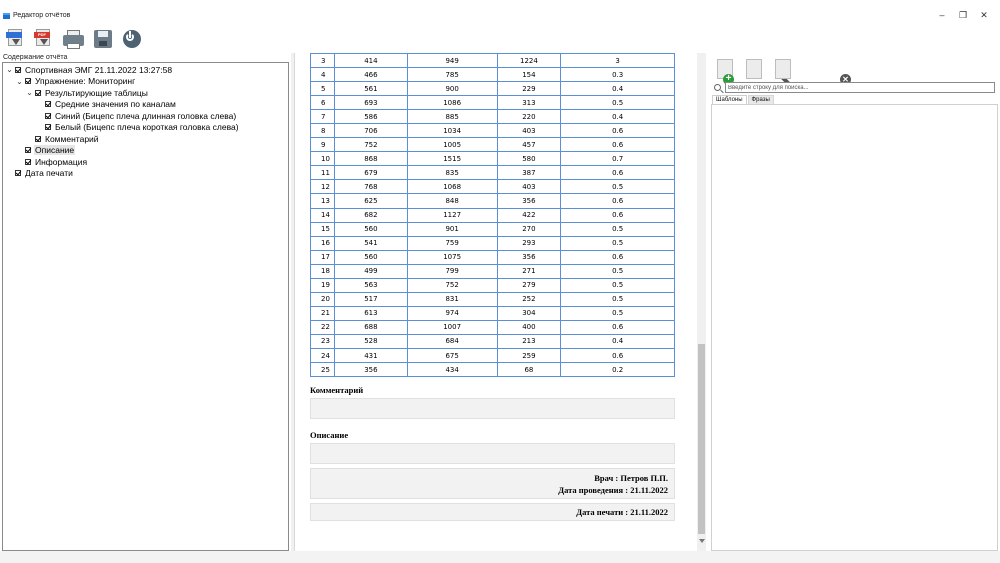  I want to click on table-row: 3 414 949 1224 3, so click(492, 60).